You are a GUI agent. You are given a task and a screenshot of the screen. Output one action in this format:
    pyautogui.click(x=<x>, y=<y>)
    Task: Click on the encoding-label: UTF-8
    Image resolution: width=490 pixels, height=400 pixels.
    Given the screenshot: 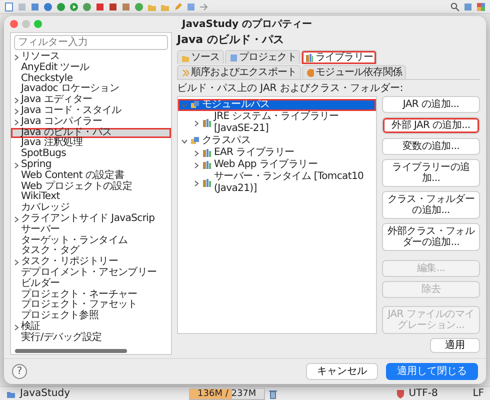 What is the action you would take?
    pyautogui.click(x=423, y=393)
    